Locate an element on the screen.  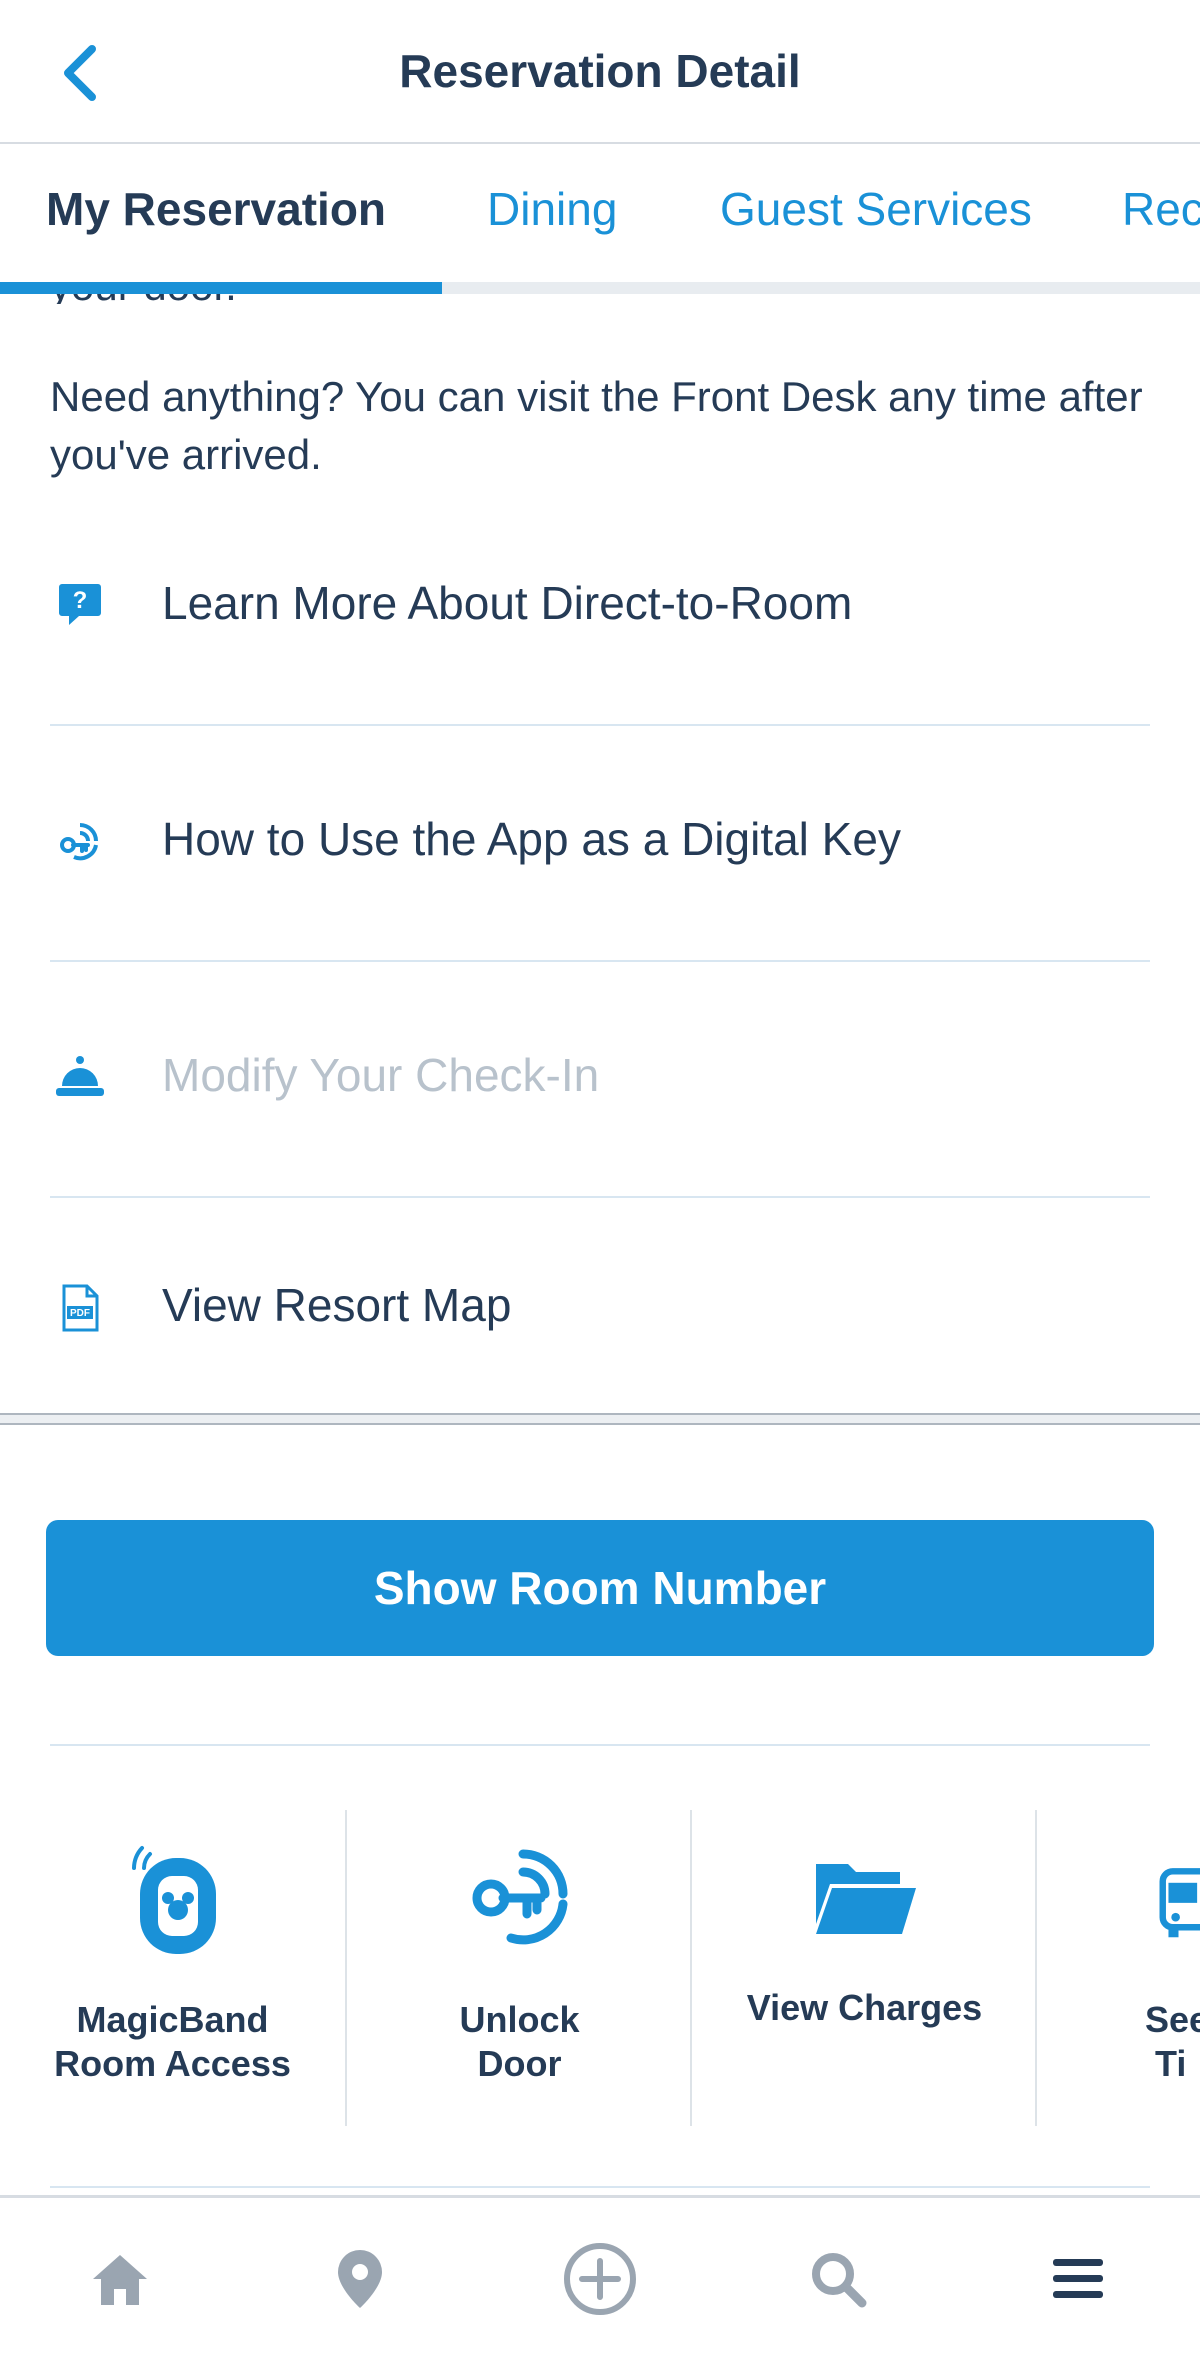
view-charges-action: View Charges is located at coordinates (864, 1968).